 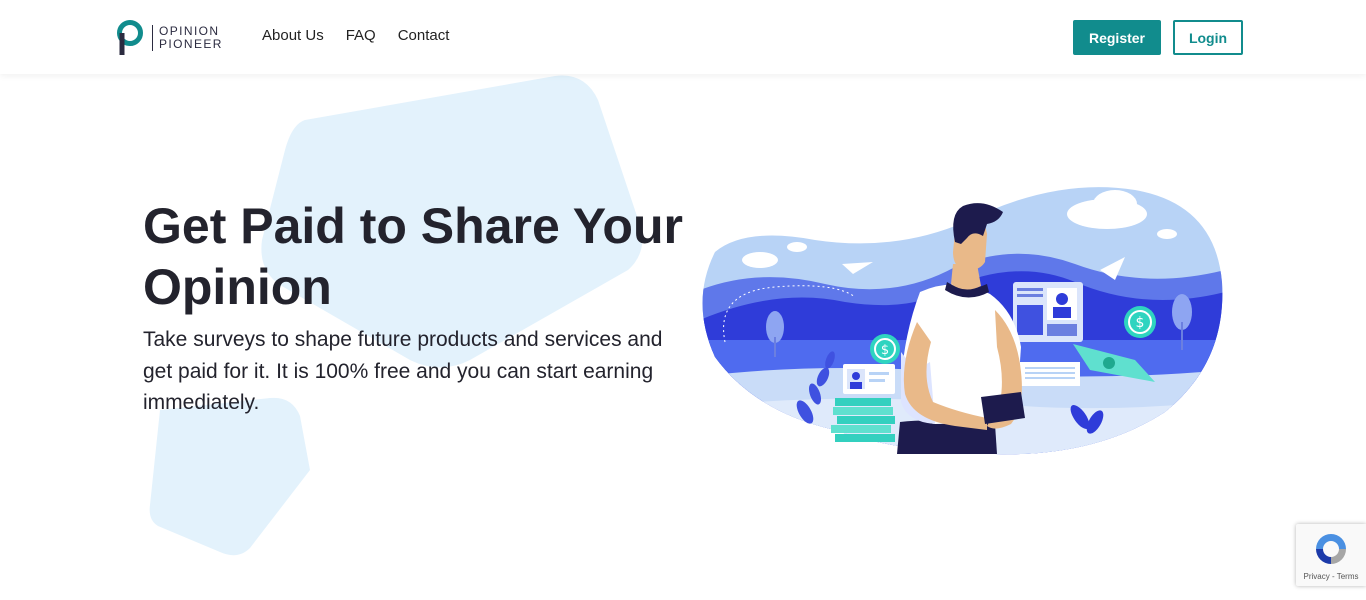 What do you see at coordinates (1331, 576) in the screenshot?
I see `recaptcha-links: Privacy - Terms` at bounding box center [1331, 576].